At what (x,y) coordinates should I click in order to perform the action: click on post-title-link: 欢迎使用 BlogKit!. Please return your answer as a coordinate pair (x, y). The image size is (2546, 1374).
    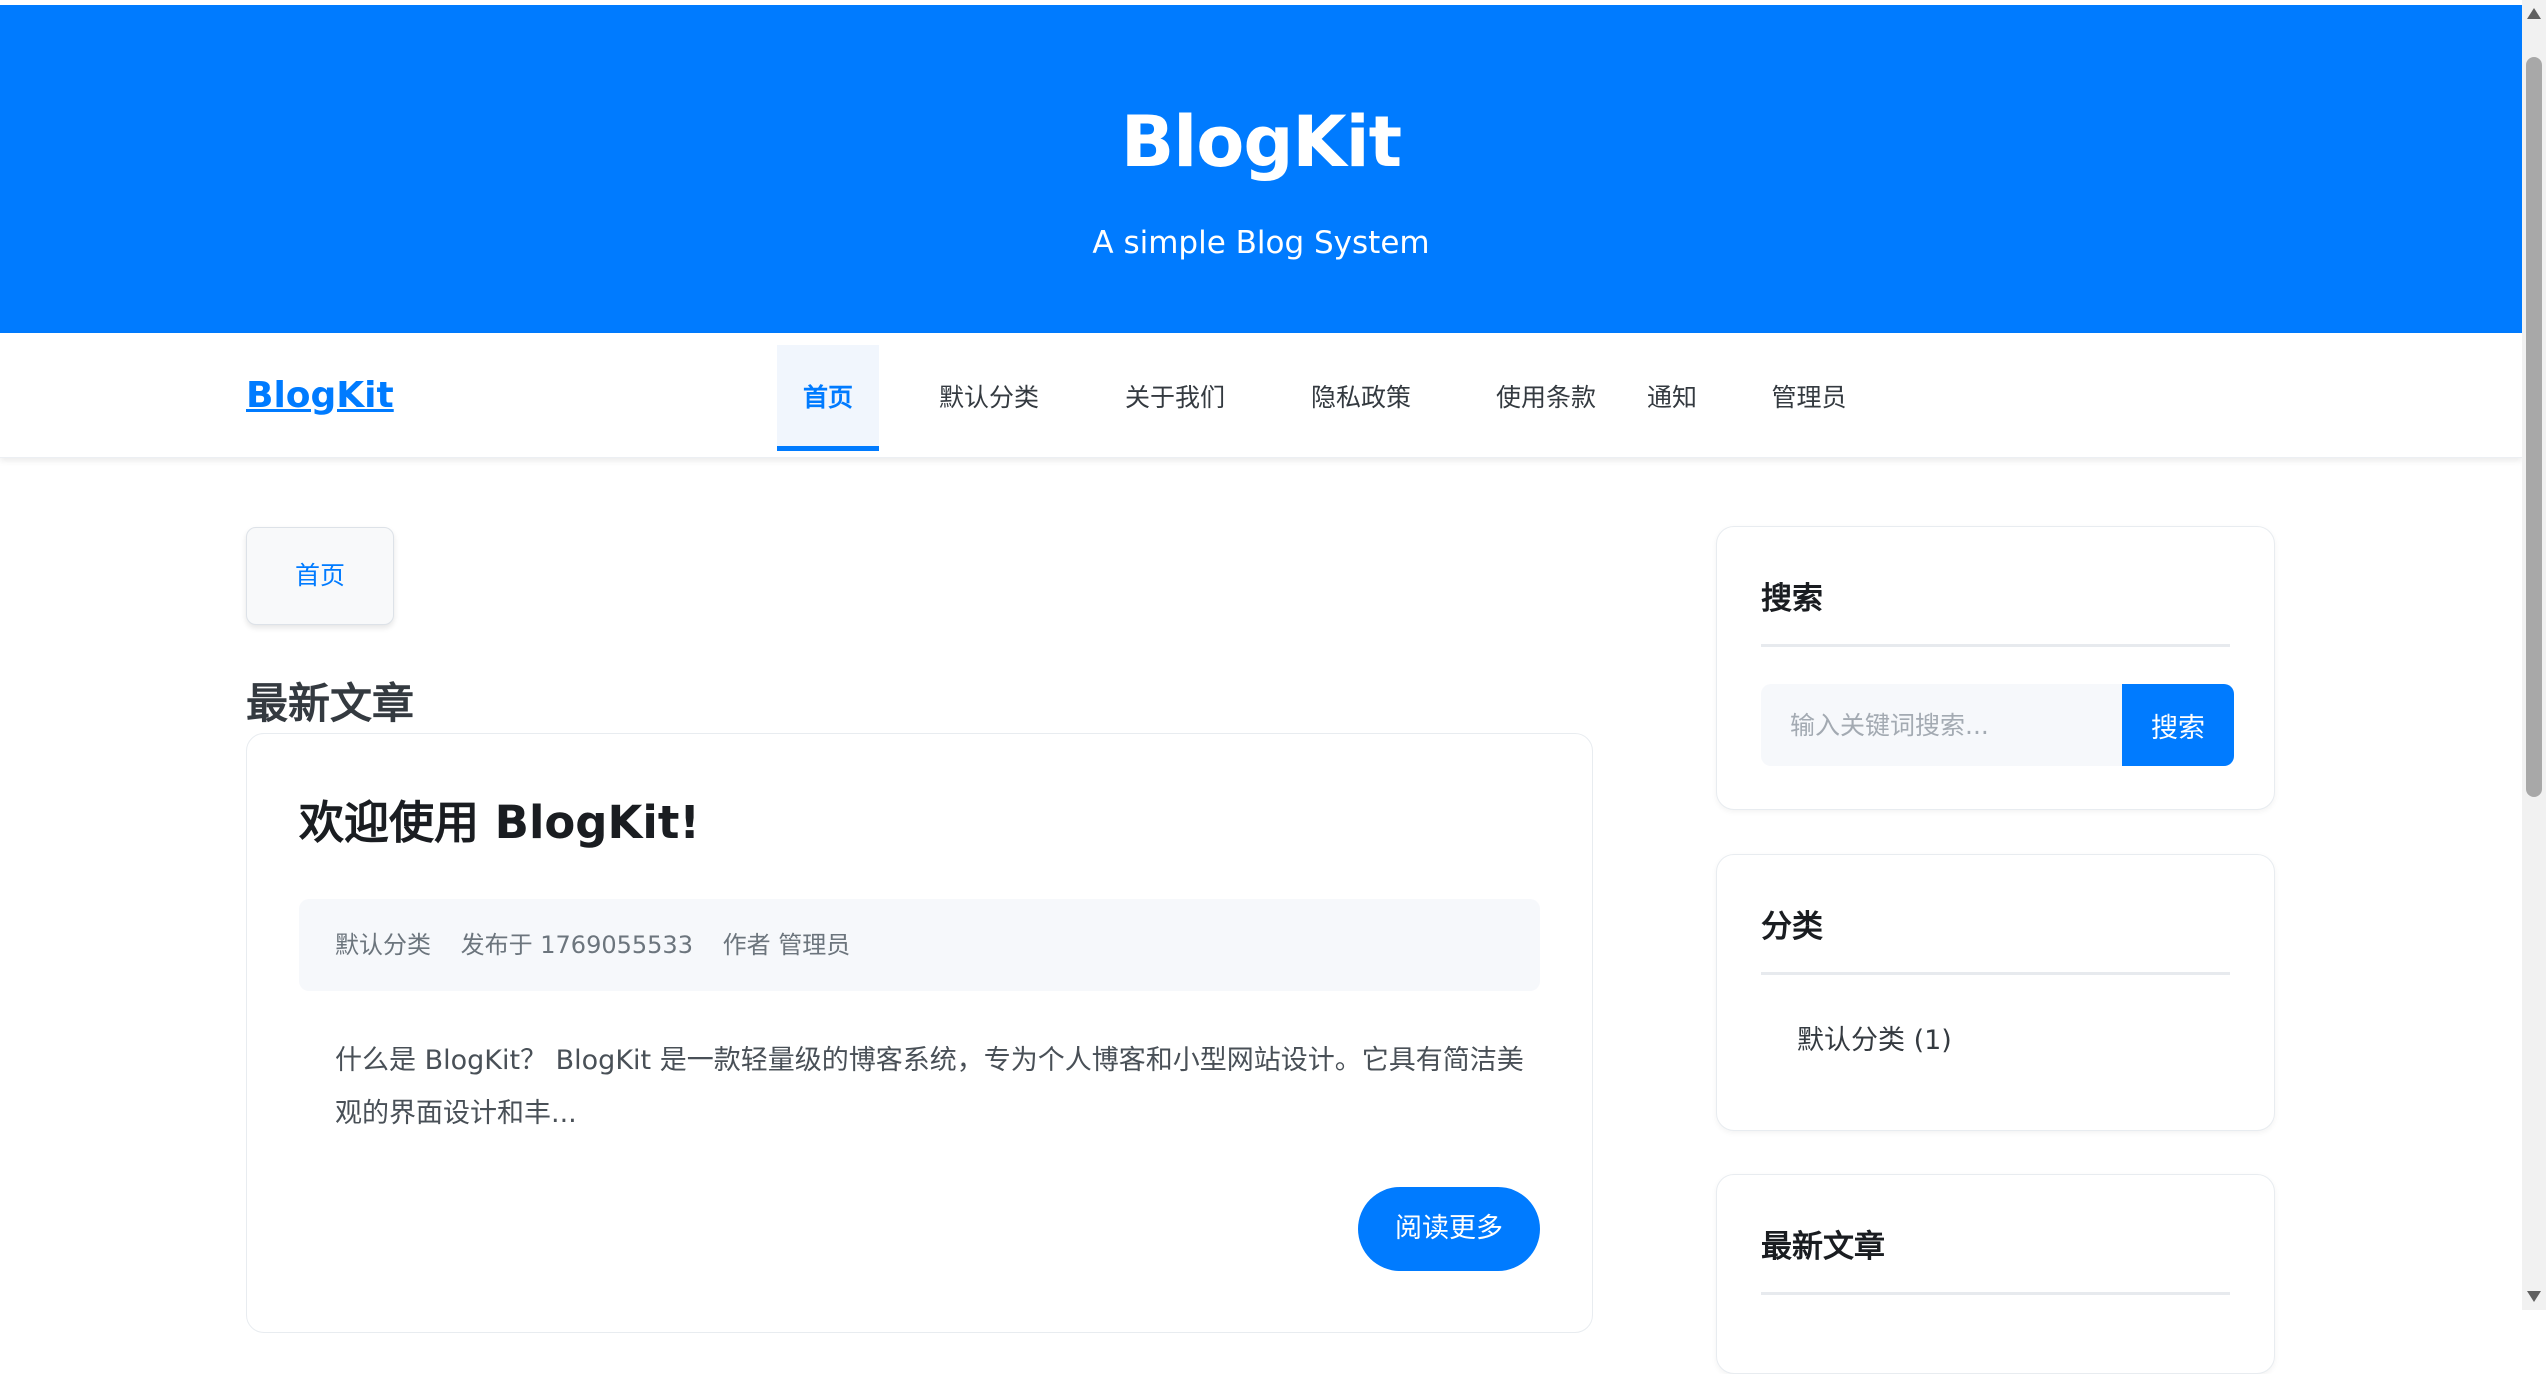
    Looking at the image, I should click on (499, 818).